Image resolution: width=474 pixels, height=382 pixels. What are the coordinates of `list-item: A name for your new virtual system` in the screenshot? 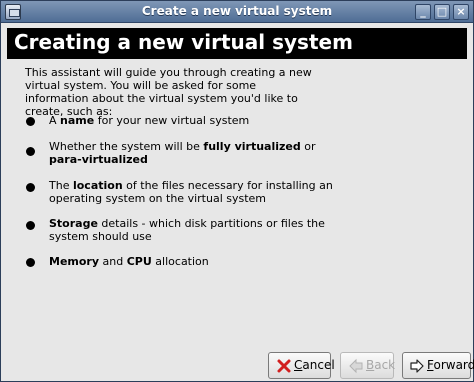 It's located at (194, 120).